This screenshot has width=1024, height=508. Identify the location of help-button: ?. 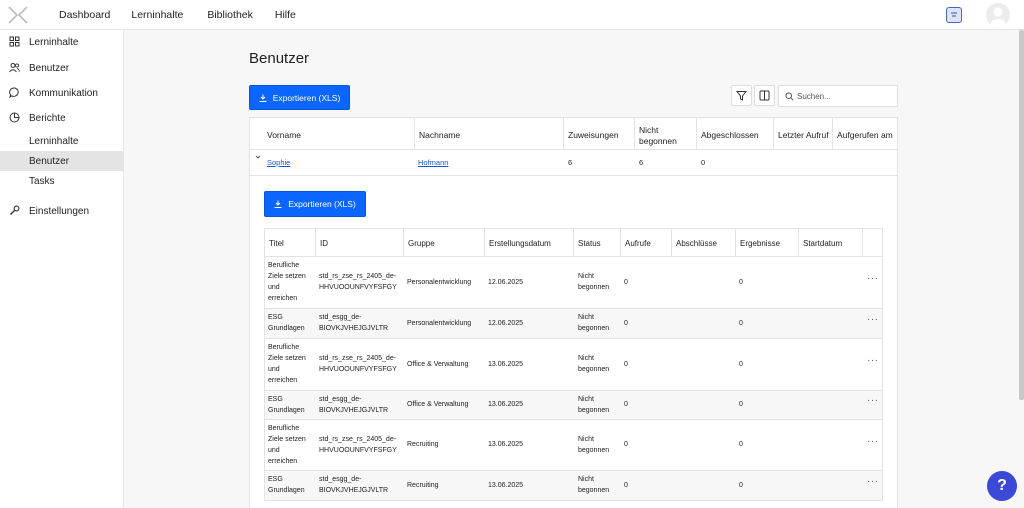
(1002, 486).